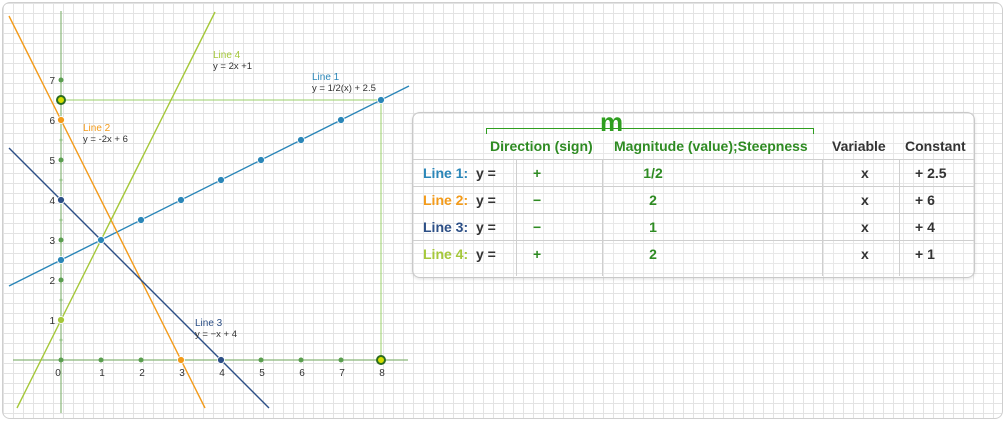 Image resolution: width=1005 pixels, height=421 pixels. What do you see at coordinates (693, 173) in the screenshot?
I see `table-row-line-1: Line 1: y = + 1/2 x + 2.5` at bounding box center [693, 173].